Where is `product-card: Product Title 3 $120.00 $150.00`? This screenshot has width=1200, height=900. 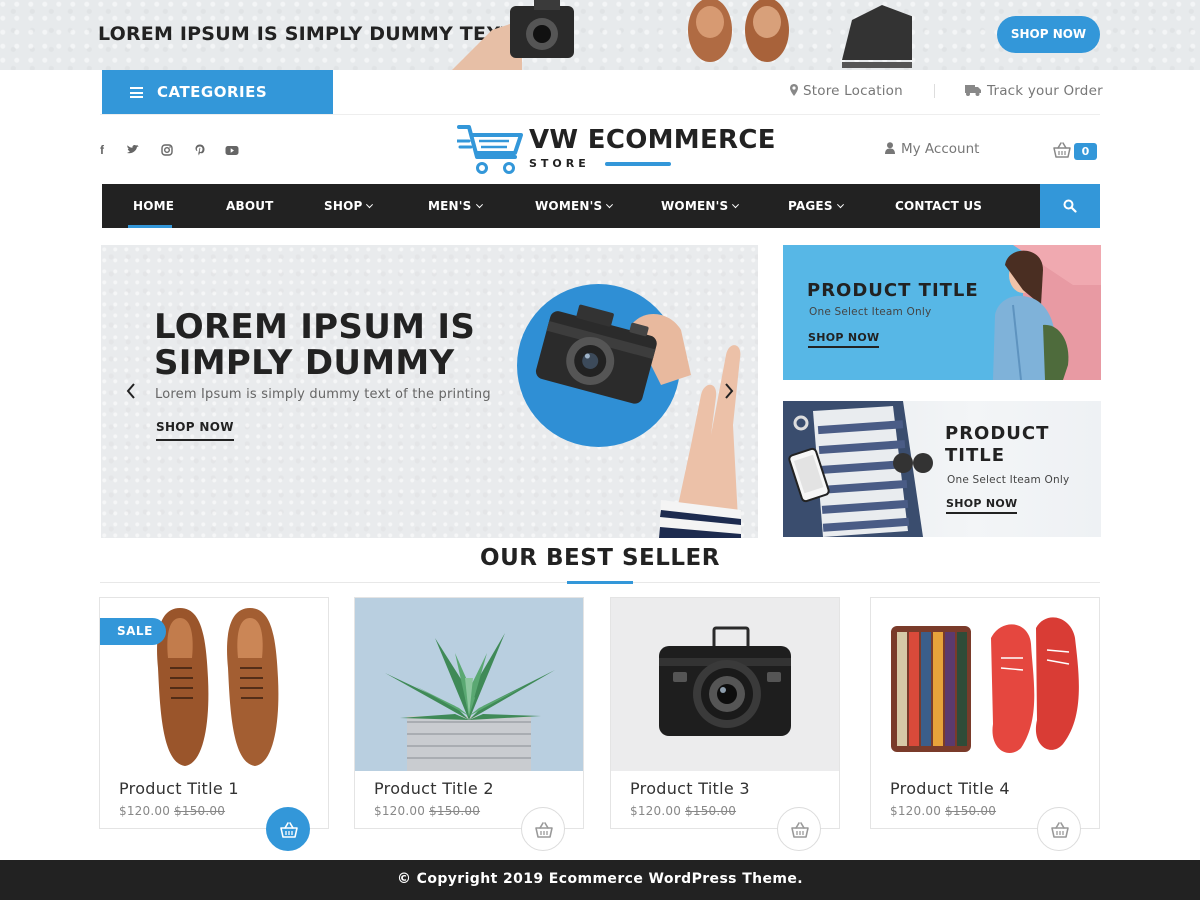
product-card: Product Title 3 $120.00 $150.00 is located at coordinates (725, 724).